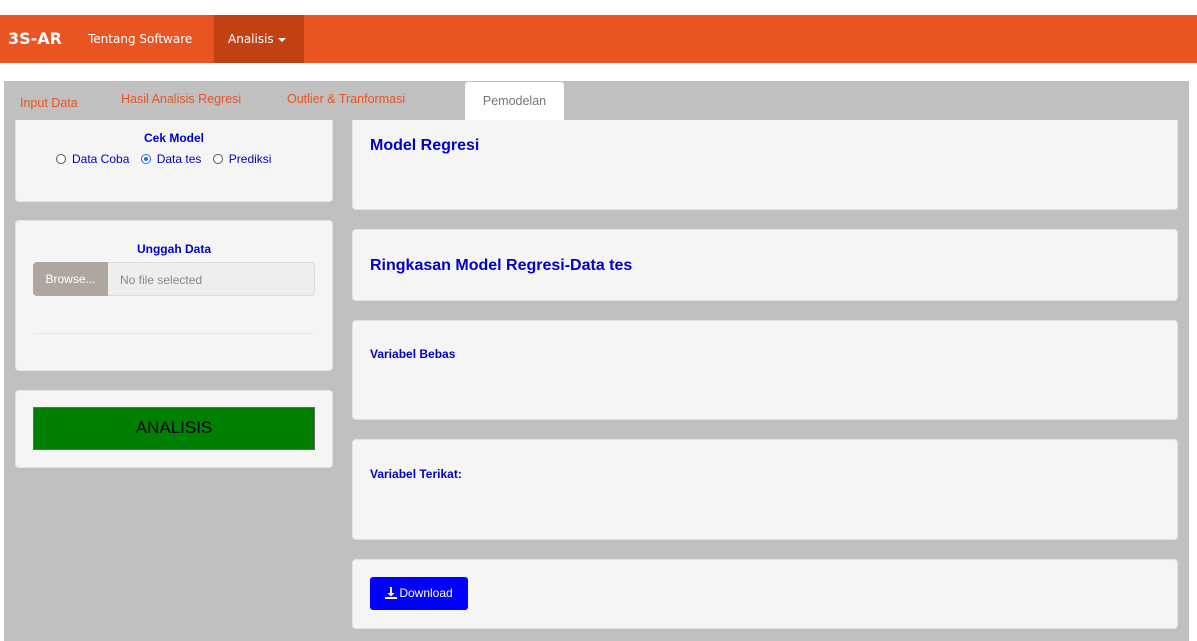 The image size is (1197, 641). I want to click on upload-progress-bar, so click(174, 333).